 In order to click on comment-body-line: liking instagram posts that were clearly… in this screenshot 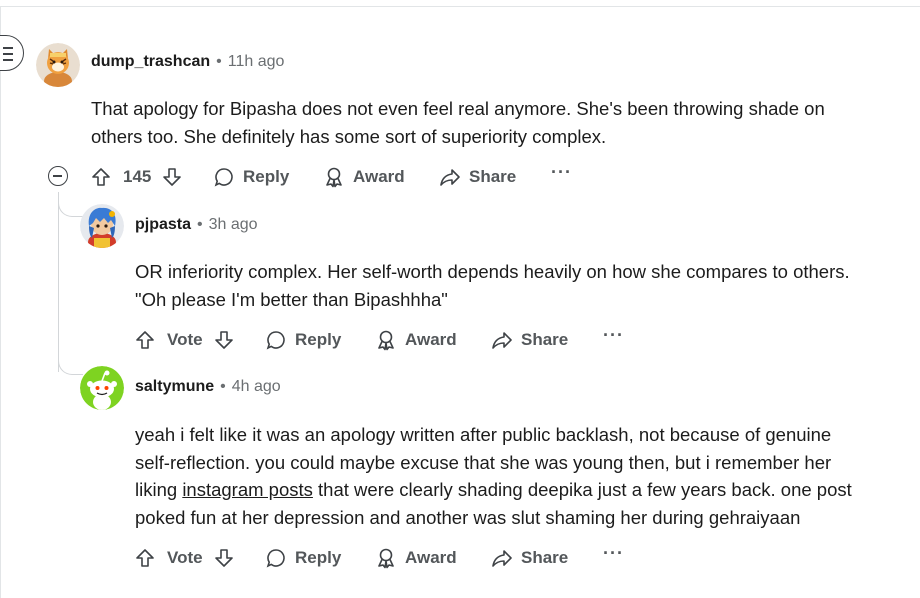, I will do `click(525, 490)`.